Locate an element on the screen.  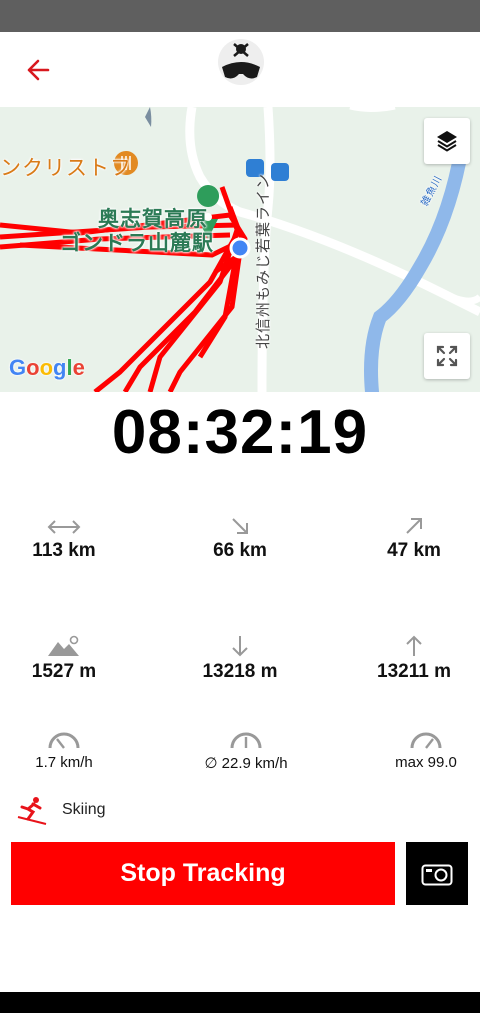
camera-button is located at coordinates (437, 873).